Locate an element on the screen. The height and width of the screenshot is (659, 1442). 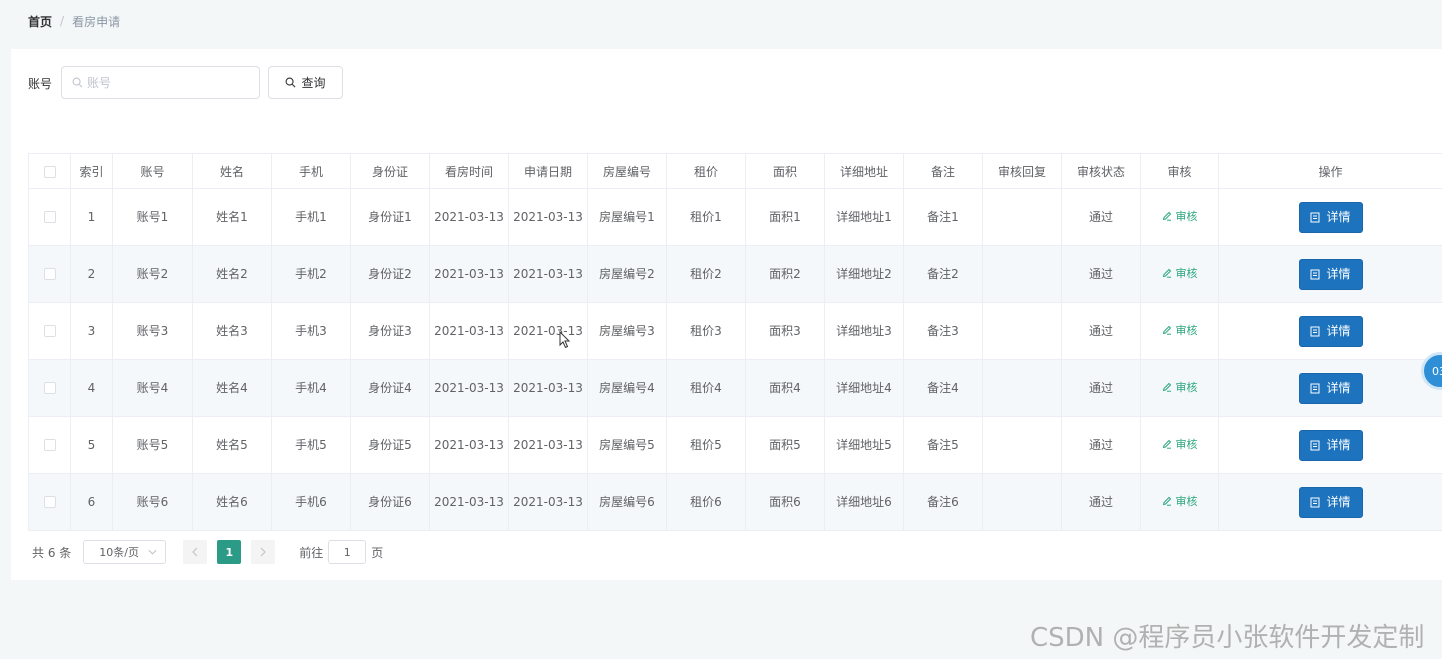
table-cell: 面积4 is located at coordinates (785, 388).